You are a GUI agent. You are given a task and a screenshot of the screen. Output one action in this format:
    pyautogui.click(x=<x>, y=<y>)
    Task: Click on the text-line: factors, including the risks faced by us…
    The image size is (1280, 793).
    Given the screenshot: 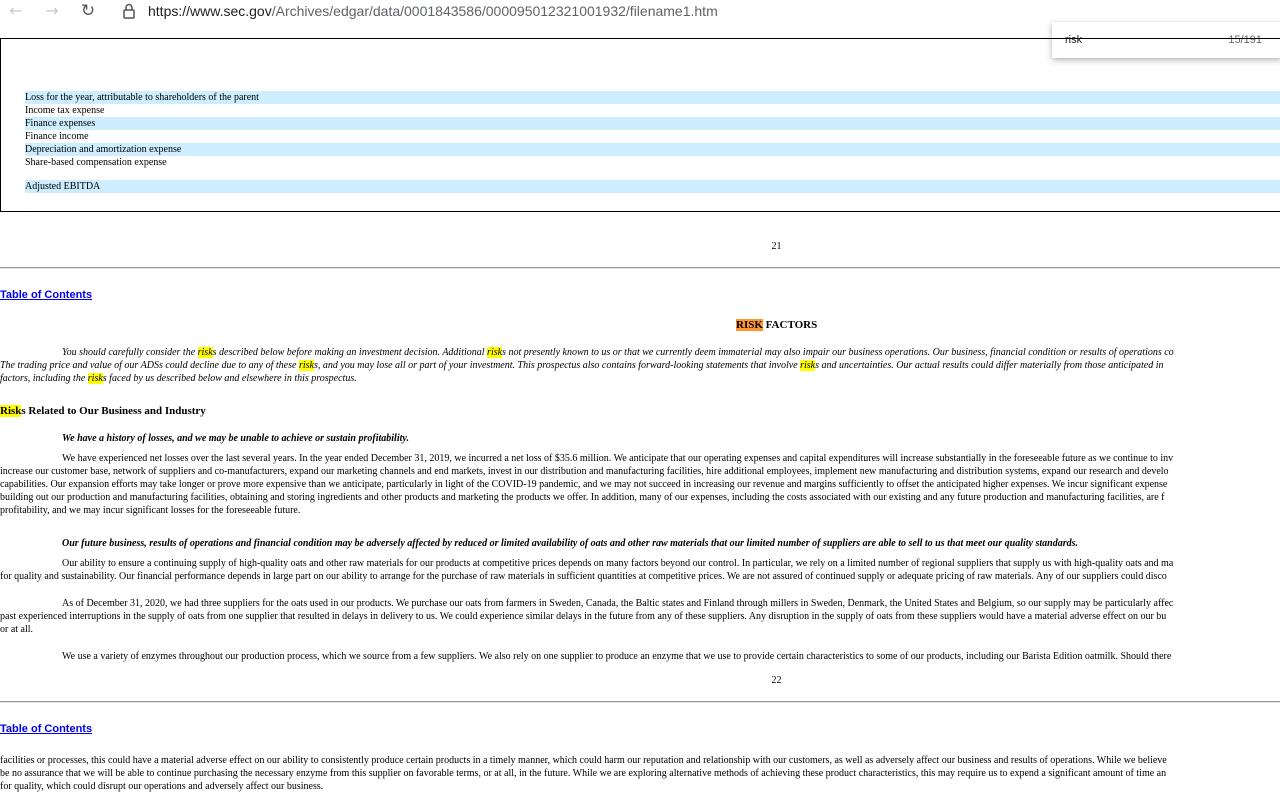 What is the action you would take?
    pyautogui.click(x=640, y=378)
    